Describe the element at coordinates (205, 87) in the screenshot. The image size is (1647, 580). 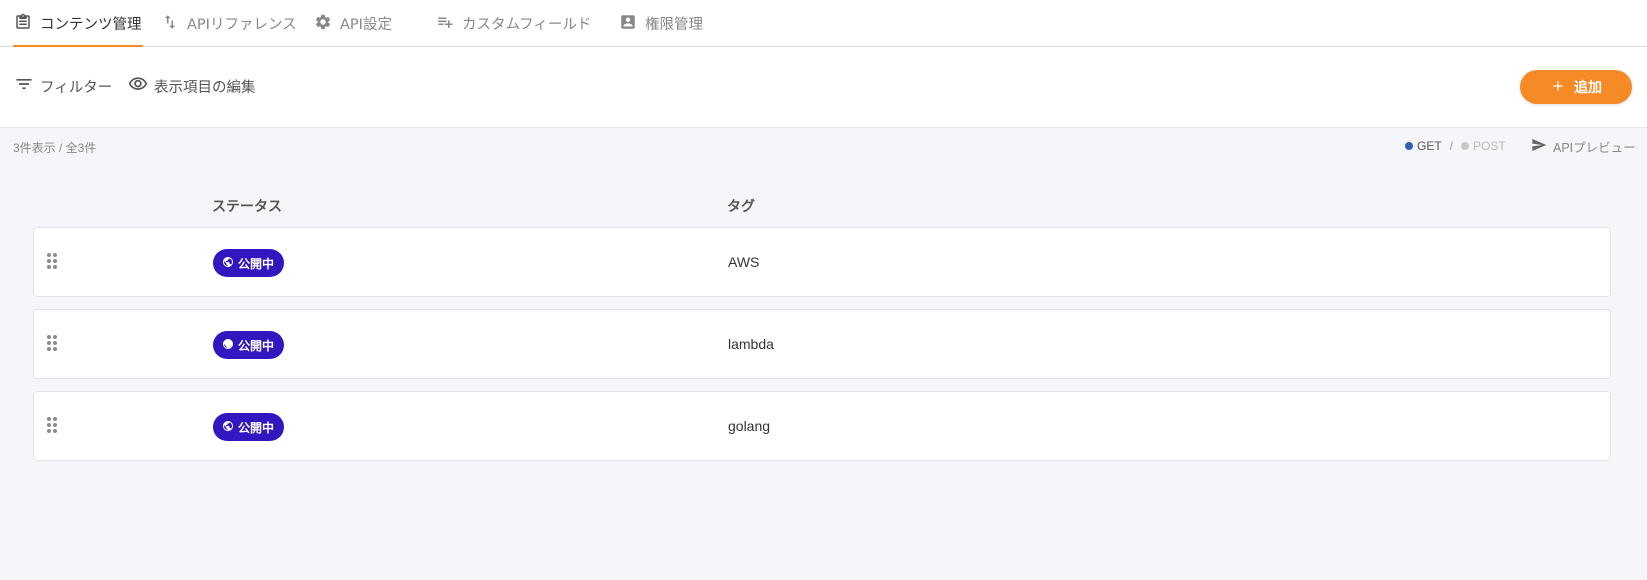
I see `edit-columns-label: 表示項目の編集` at that location.